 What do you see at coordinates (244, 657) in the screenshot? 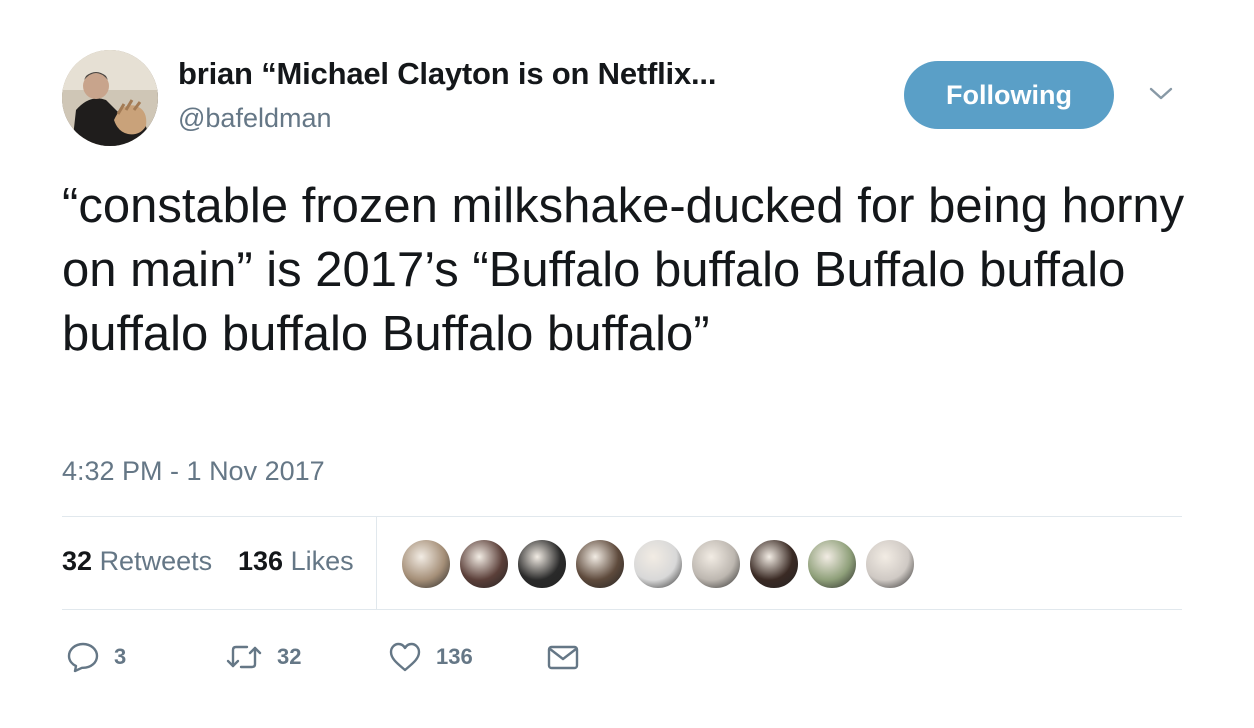
I see `retweet-icon` at bounding box center [244, 657].